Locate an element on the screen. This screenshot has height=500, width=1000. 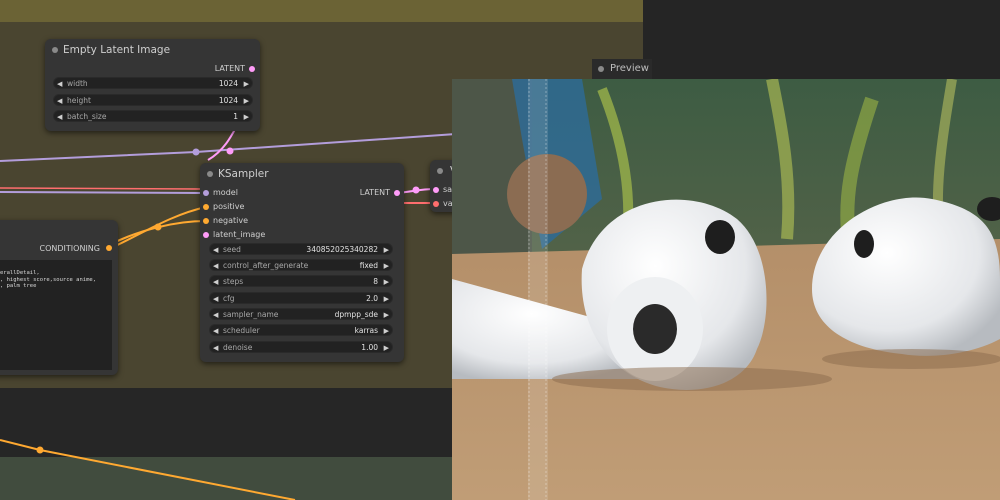
latent-image-input-label: latent_image is located at coordinates (239, 234).